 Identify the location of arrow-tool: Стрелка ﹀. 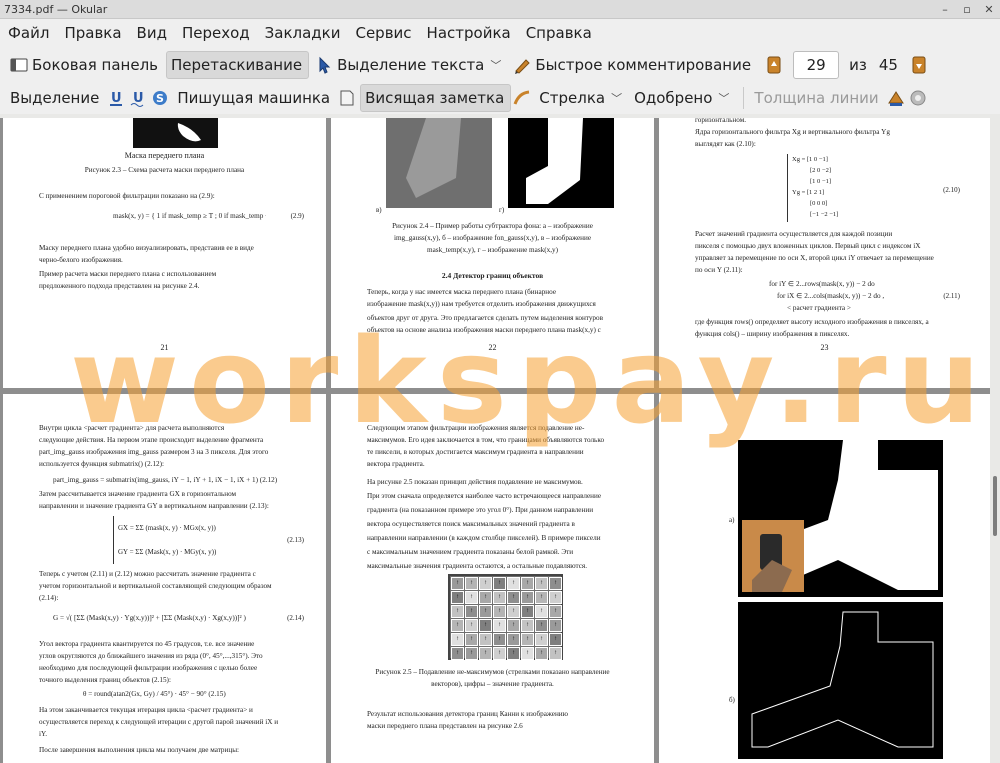
(581, 98).